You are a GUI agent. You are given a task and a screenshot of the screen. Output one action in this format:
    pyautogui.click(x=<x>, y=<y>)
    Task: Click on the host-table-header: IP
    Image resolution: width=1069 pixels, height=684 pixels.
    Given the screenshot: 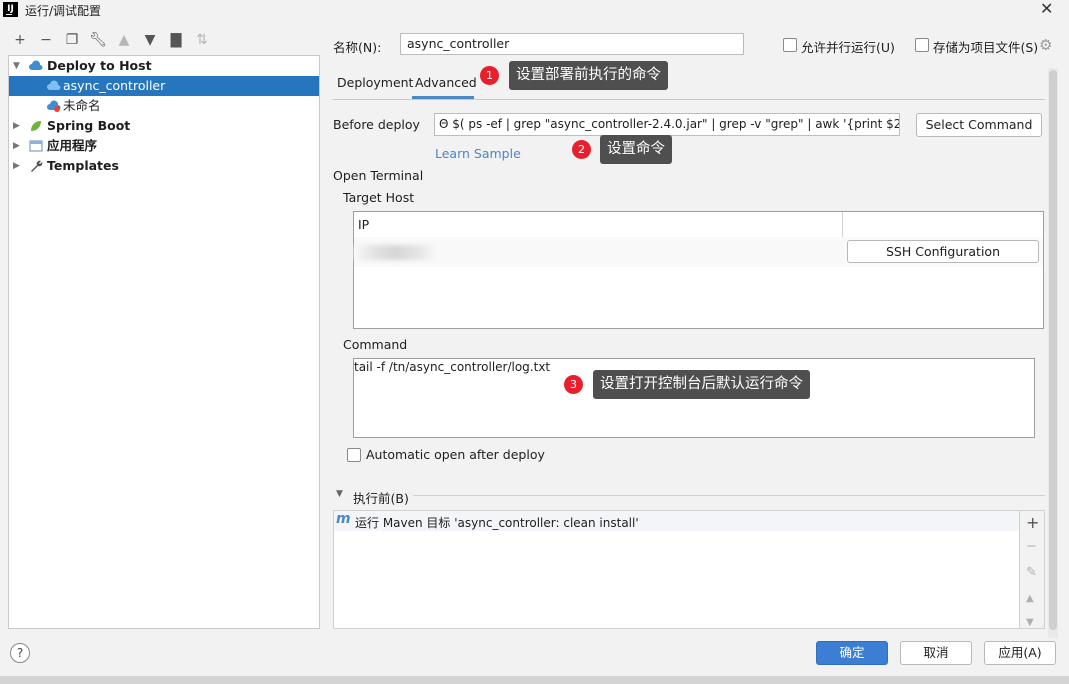 What is the action you would take?
    pyautogui.click(x=698, y=225)
    